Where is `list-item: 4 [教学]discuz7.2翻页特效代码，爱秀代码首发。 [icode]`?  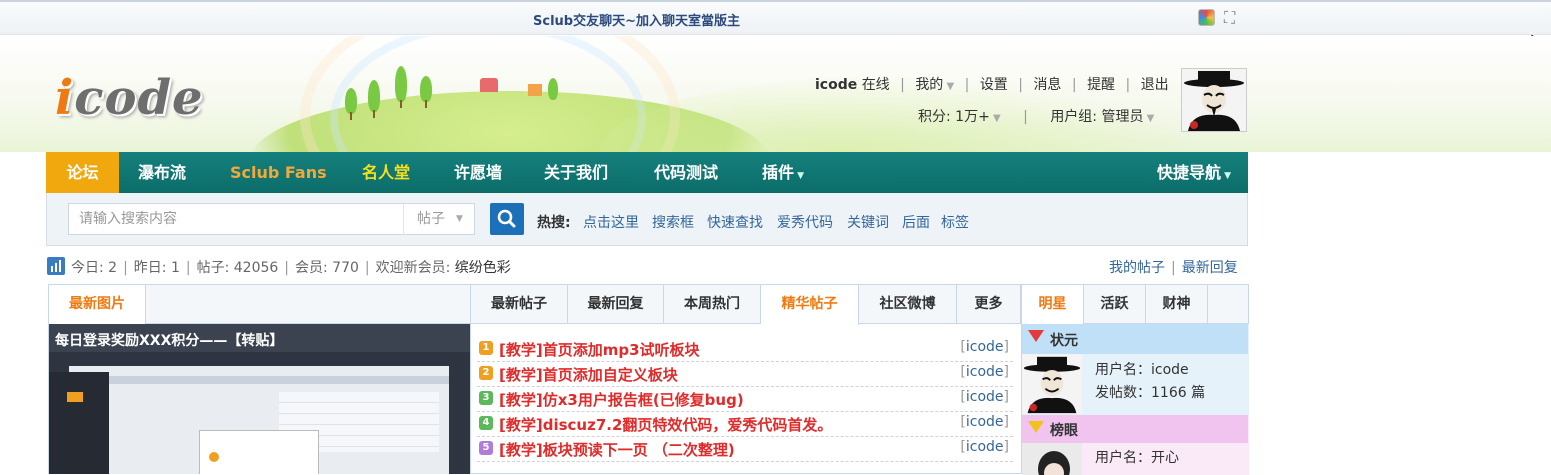 list-item: 4 [教学]discuz7.2翻页特效代码，爱秀代码首发。 [icode] is located at coordinates (745, 424).